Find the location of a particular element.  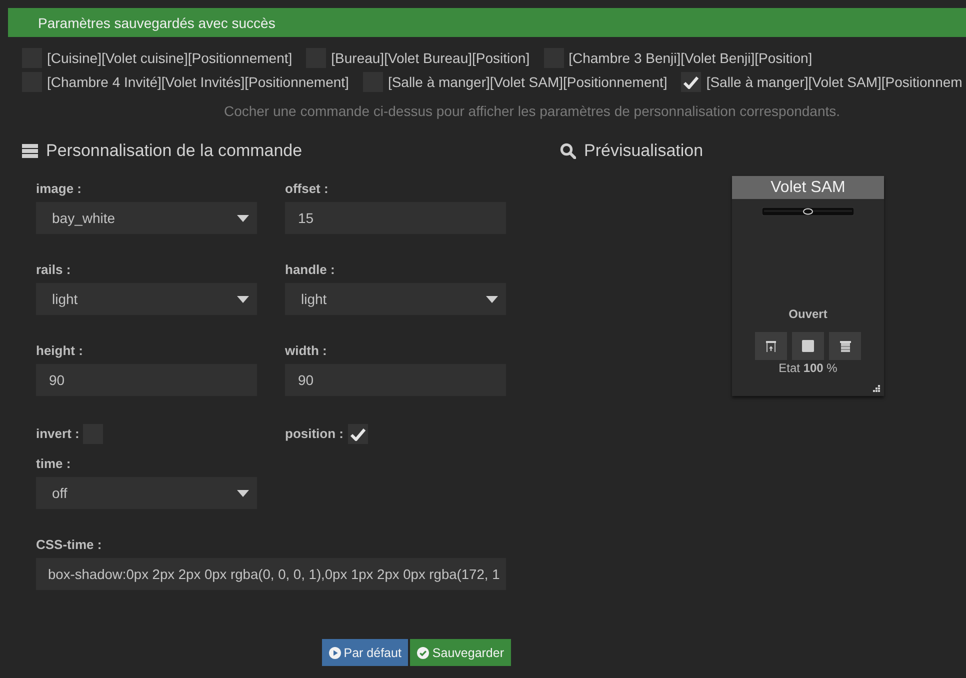

state-text: Ouvert is located at coordinates (808, 314).